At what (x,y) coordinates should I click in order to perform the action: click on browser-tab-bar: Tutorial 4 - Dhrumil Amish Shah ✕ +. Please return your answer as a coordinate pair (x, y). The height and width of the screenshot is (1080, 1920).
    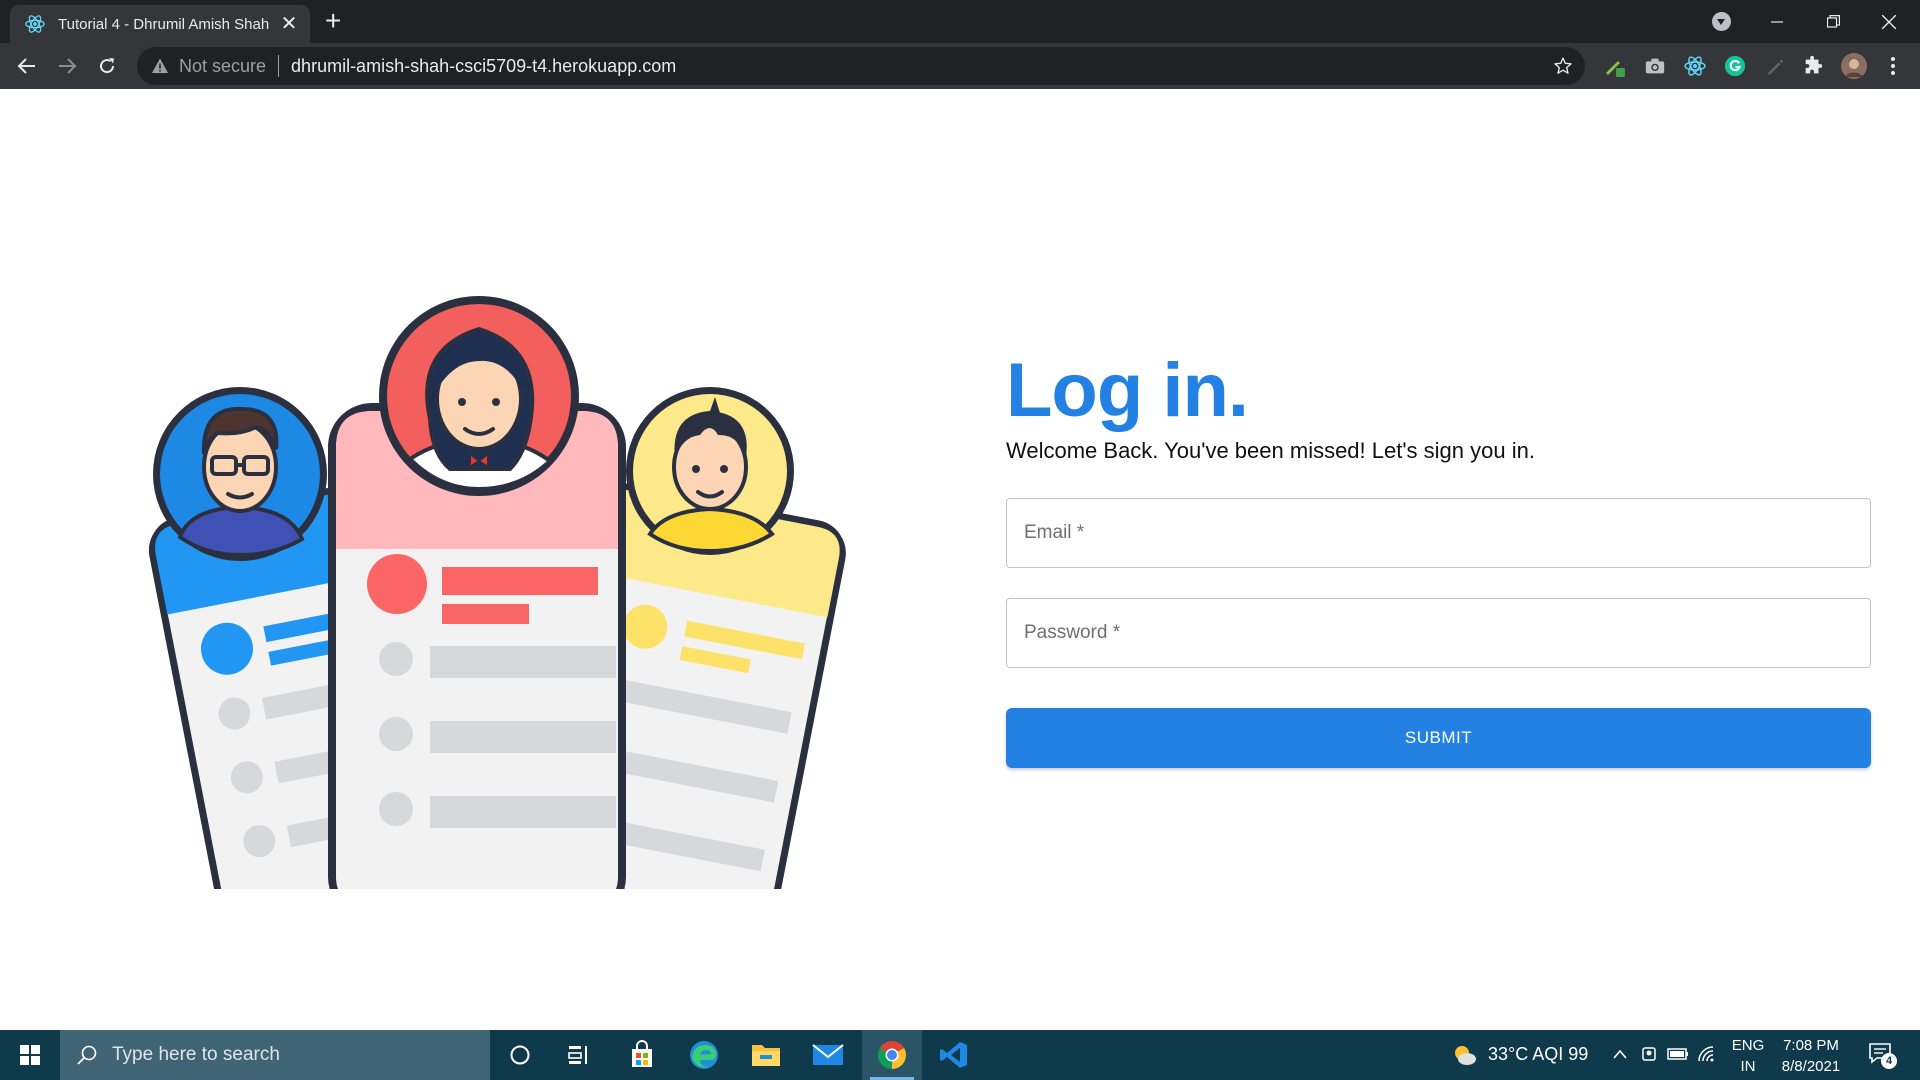
    Looking at the image, I should click on (960, 21).